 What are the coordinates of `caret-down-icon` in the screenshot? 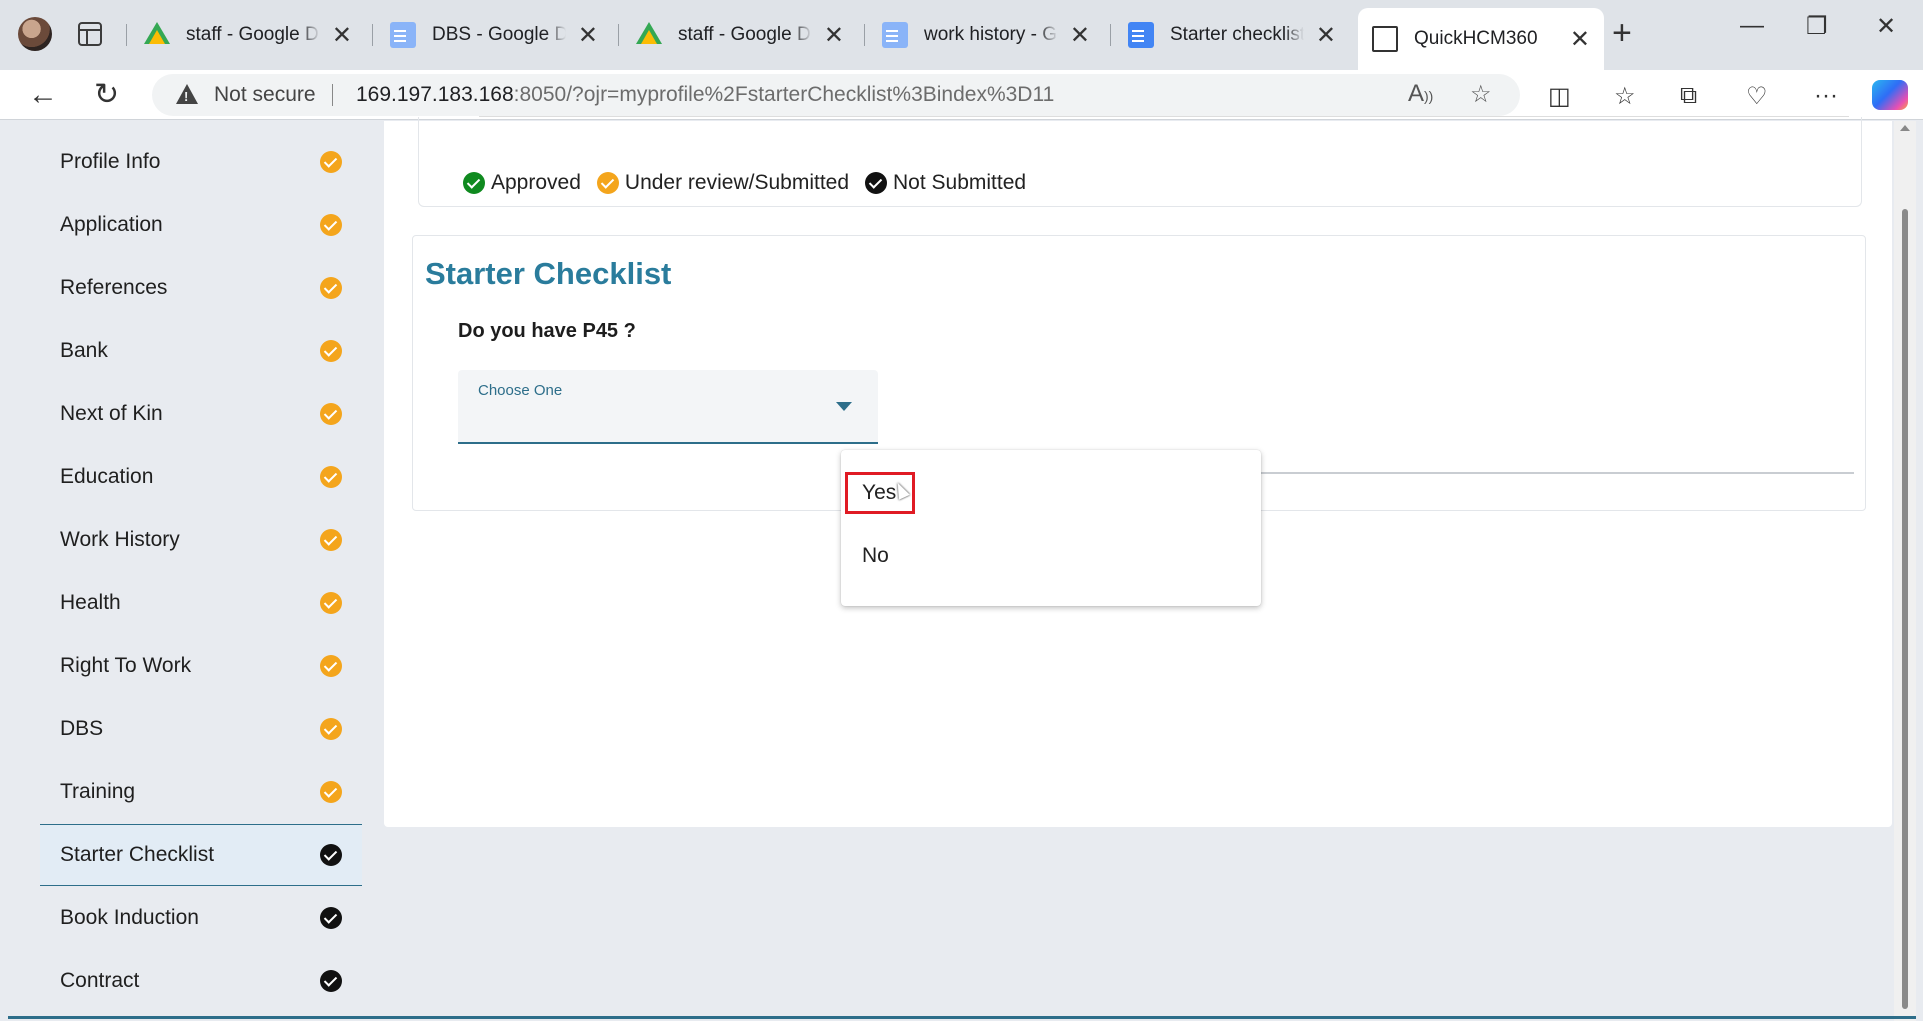 It's located at (844, 406).